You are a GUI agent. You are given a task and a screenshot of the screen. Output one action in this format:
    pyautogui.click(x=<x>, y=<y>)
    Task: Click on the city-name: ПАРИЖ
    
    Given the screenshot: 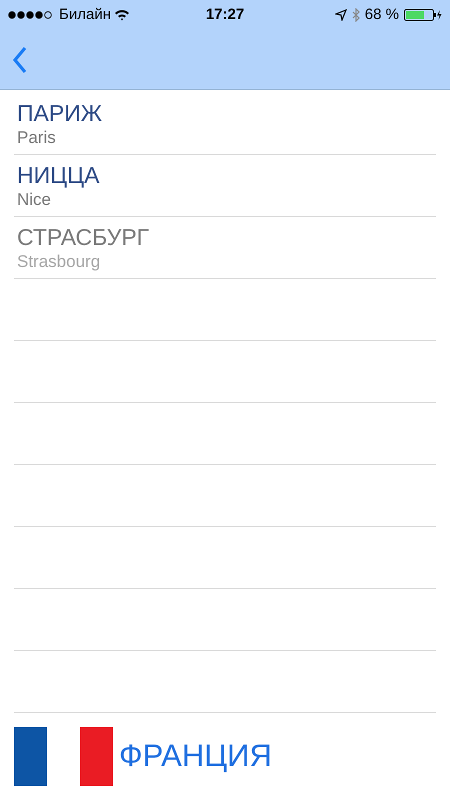 What is the action you would take?
    pyautogui.click(x=60, y=112)
    